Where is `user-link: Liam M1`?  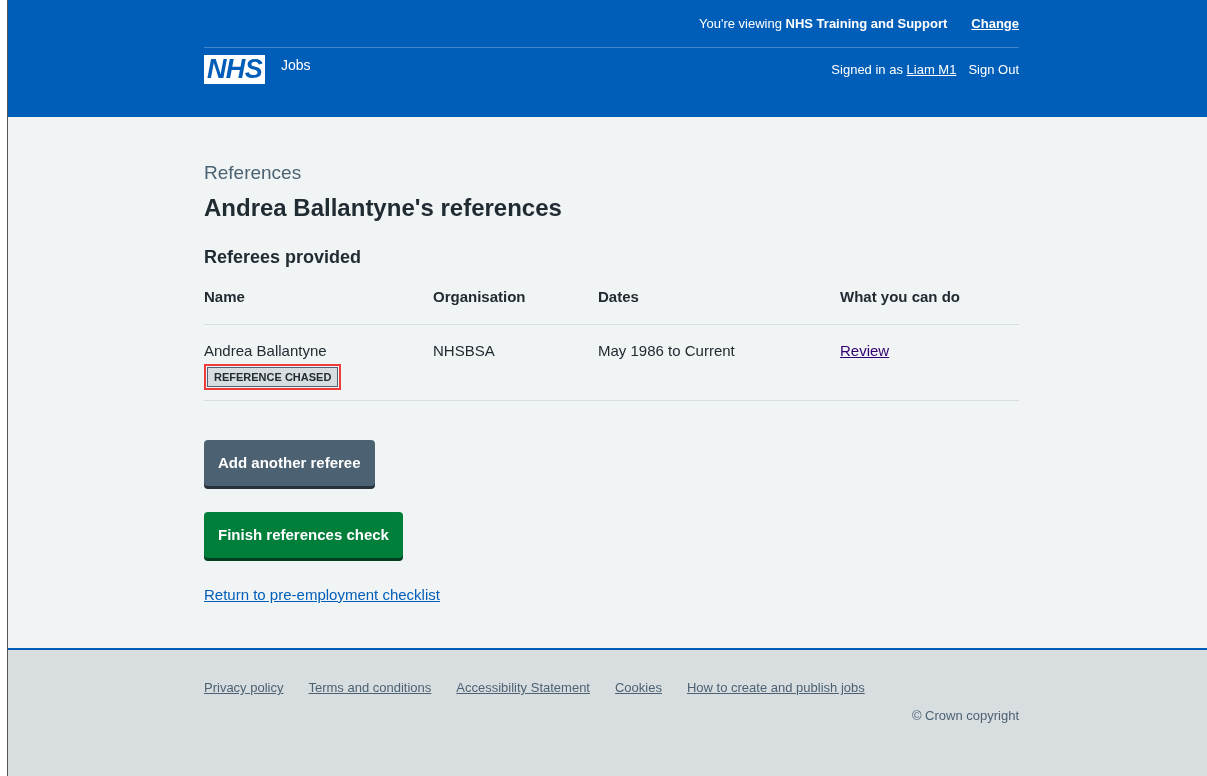
user-link: Liam M1 is located at coordinates (931, 70).